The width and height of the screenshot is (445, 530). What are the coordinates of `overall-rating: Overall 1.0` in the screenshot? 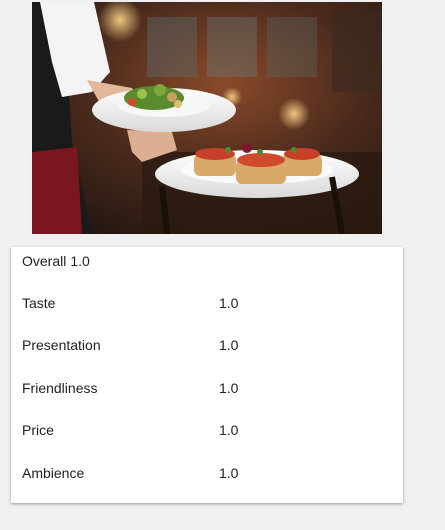 It's located at (56, 261).